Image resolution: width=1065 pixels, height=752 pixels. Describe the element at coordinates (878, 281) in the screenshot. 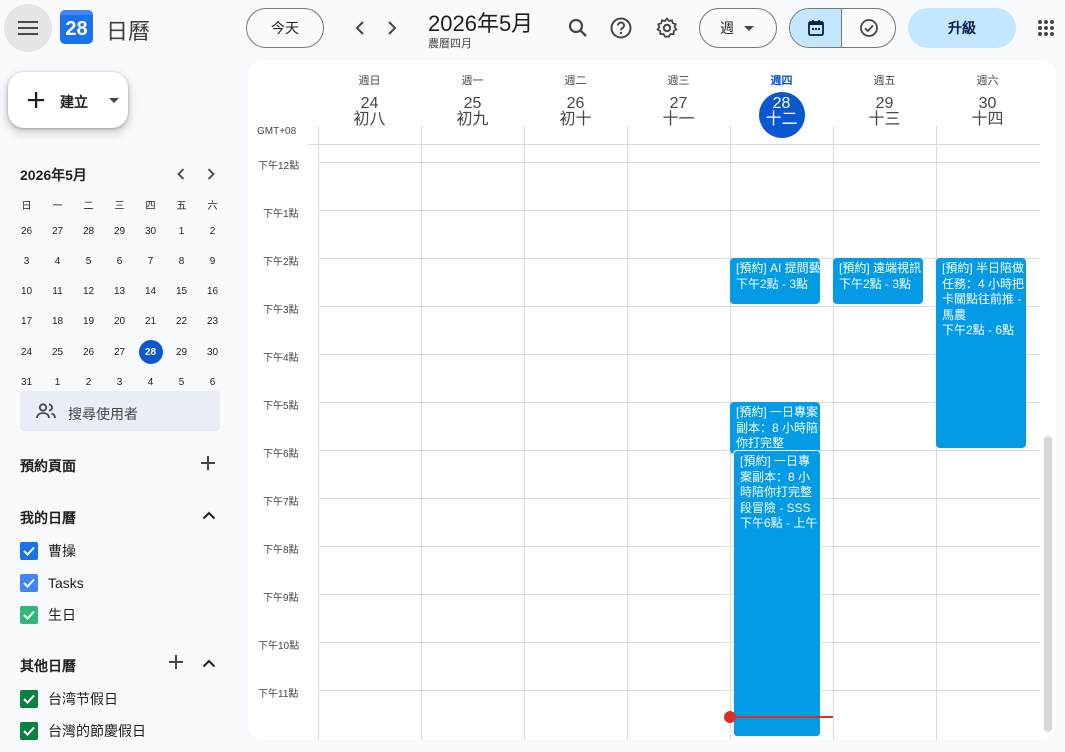

I see `event-remote-video: [預約] 遠端視訊 下午2點 - 3點` at that location.